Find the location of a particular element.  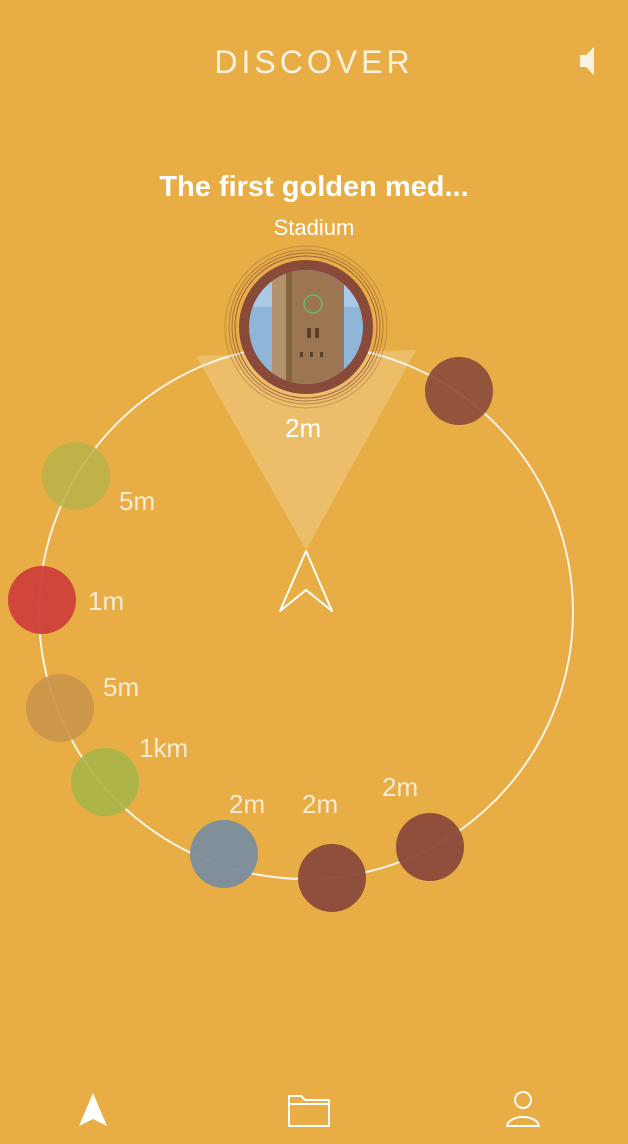

user-icon is located at coordinates (523, 1110).